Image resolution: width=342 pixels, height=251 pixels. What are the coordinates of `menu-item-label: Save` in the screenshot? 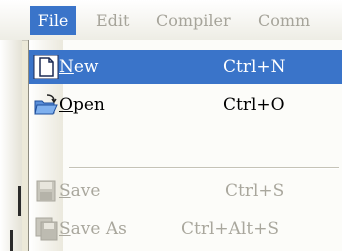 It's located at (80, 191).